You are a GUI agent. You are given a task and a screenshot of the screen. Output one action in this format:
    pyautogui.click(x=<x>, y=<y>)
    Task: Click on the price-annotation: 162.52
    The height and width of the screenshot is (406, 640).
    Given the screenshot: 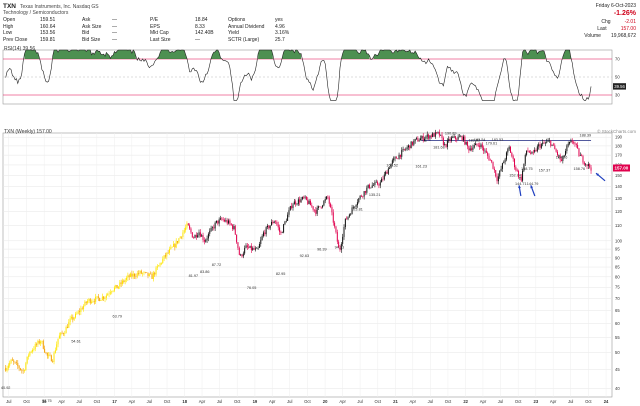 What is the action you would take?
    pyautogui.click(x=392, y=165)
    